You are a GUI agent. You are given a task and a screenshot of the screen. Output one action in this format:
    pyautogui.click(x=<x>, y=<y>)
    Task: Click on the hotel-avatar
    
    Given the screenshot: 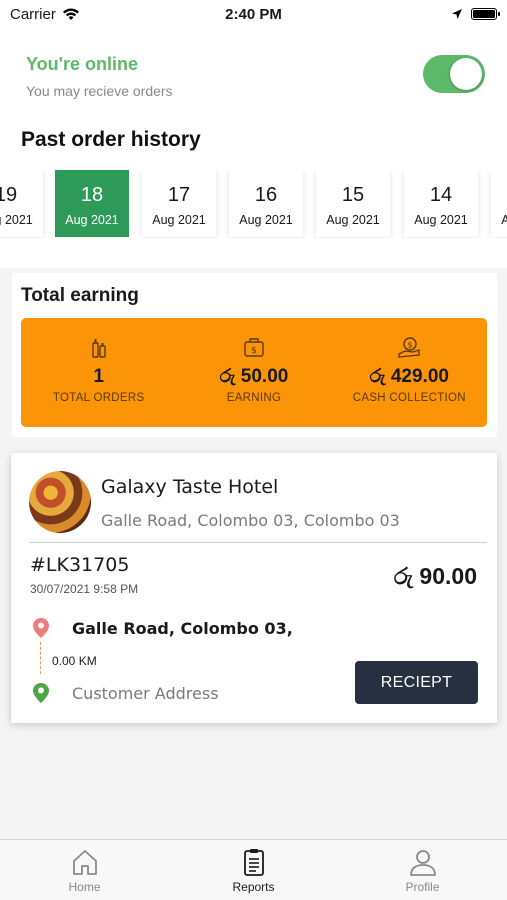 What is the action you would take?
    pyautogui.click(x=60, y=502)
    